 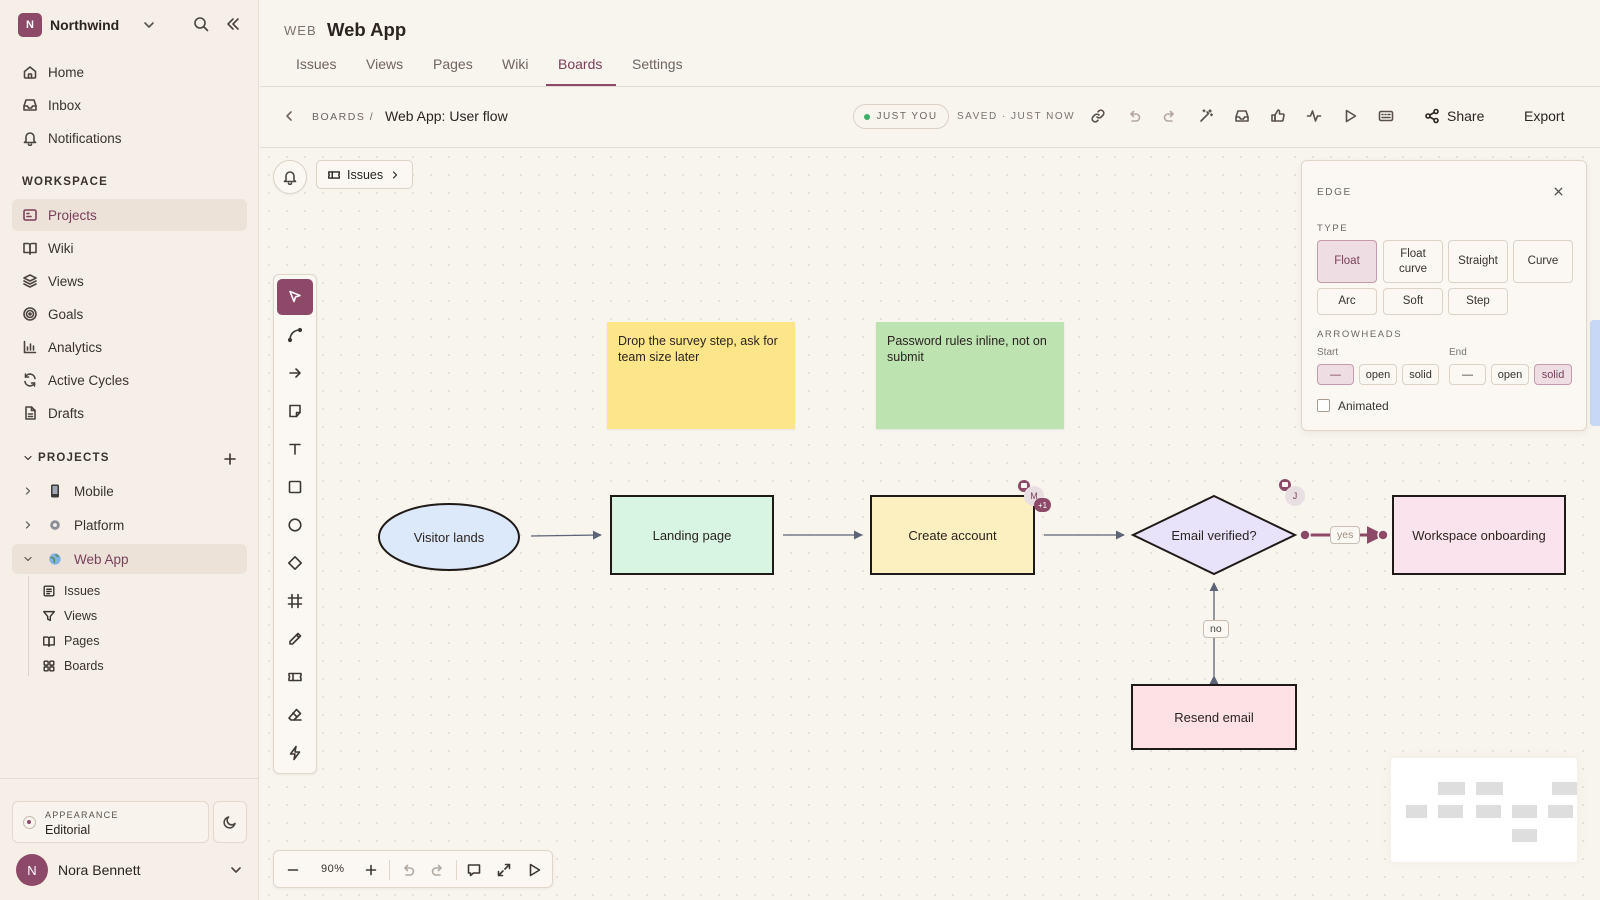 What do you see at coordinates (952, 535) in the screenshot?
I see `node-create-account: Create account` at bounding box center [952, 535].